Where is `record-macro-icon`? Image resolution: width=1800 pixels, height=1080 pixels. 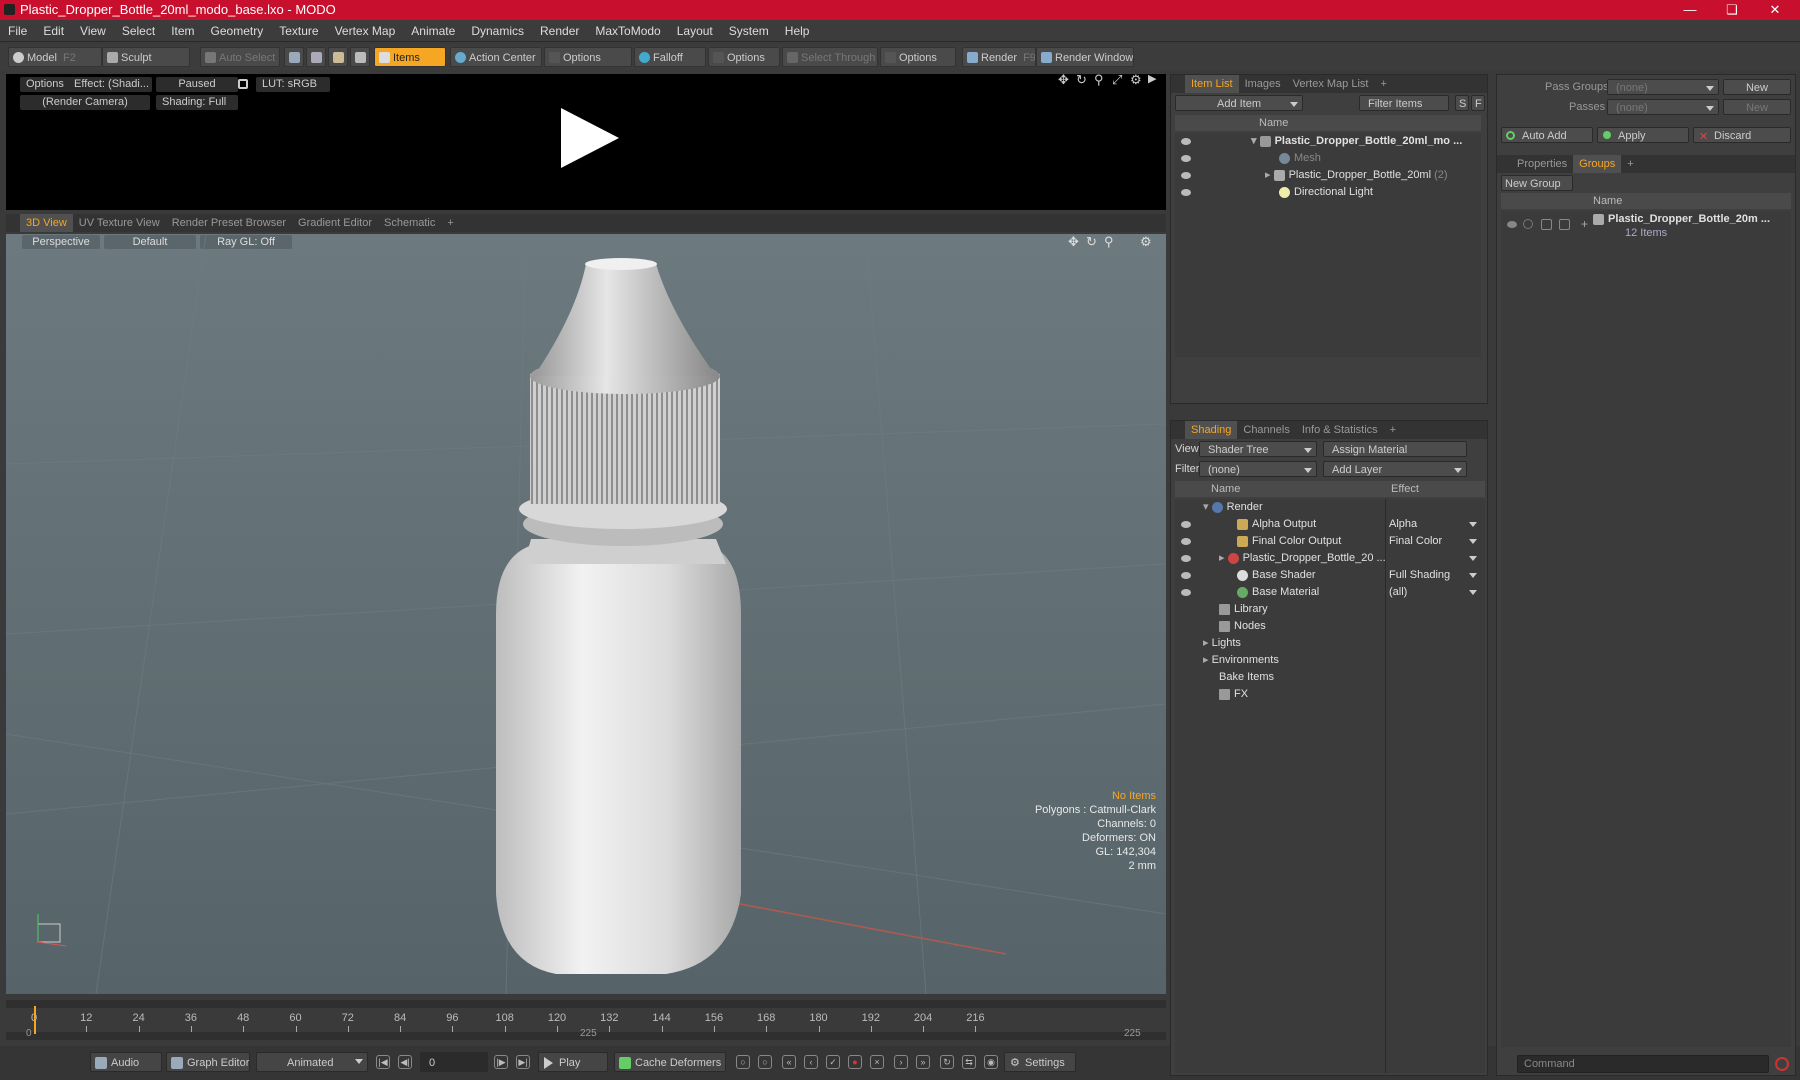 record-macro-icon is located at coordinates (1782, 1064).